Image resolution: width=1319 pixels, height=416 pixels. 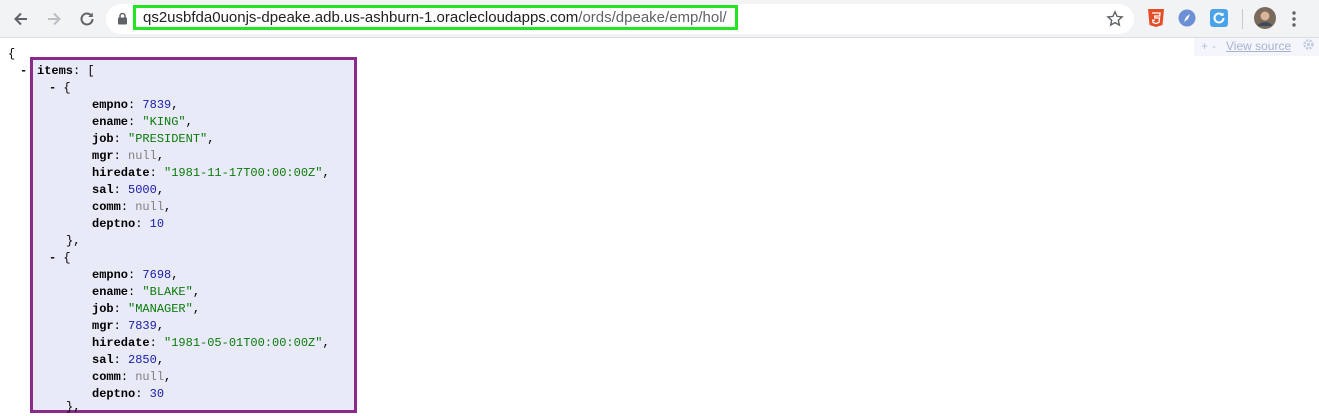 What do you see at coordinates (157, 224) in the screenshot?
I see `field-value: 10` at bounding box center [157, 224].